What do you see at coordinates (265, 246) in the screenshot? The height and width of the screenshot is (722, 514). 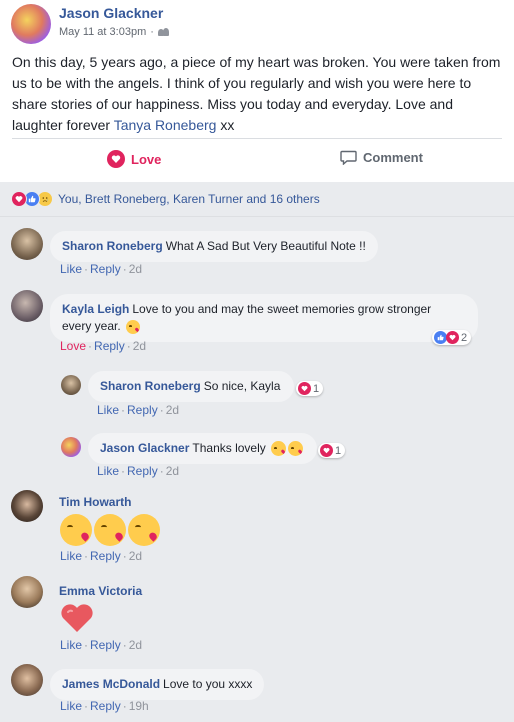 I see `comment-text: What A Sad But Very Beautiful Note !!` at bounding box center [265, 246].